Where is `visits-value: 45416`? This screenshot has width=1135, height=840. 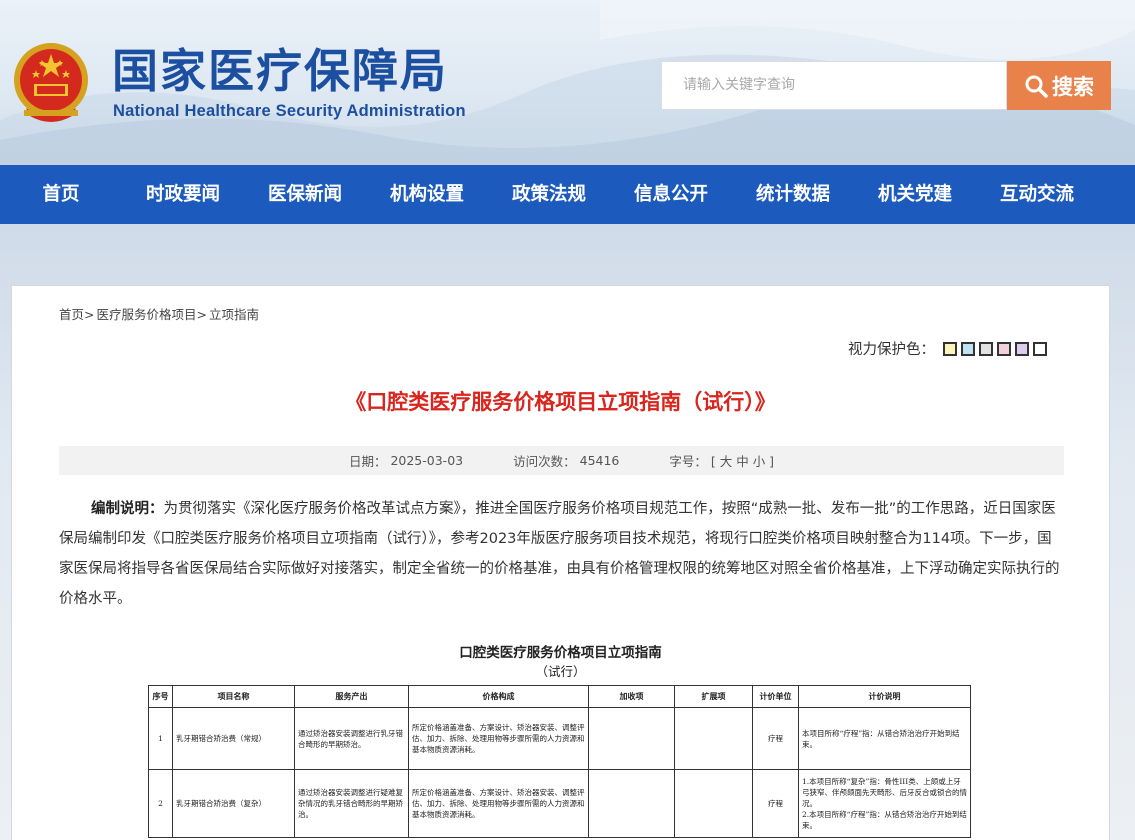
visits-value: 45416 is located at coordinates (599, 460).